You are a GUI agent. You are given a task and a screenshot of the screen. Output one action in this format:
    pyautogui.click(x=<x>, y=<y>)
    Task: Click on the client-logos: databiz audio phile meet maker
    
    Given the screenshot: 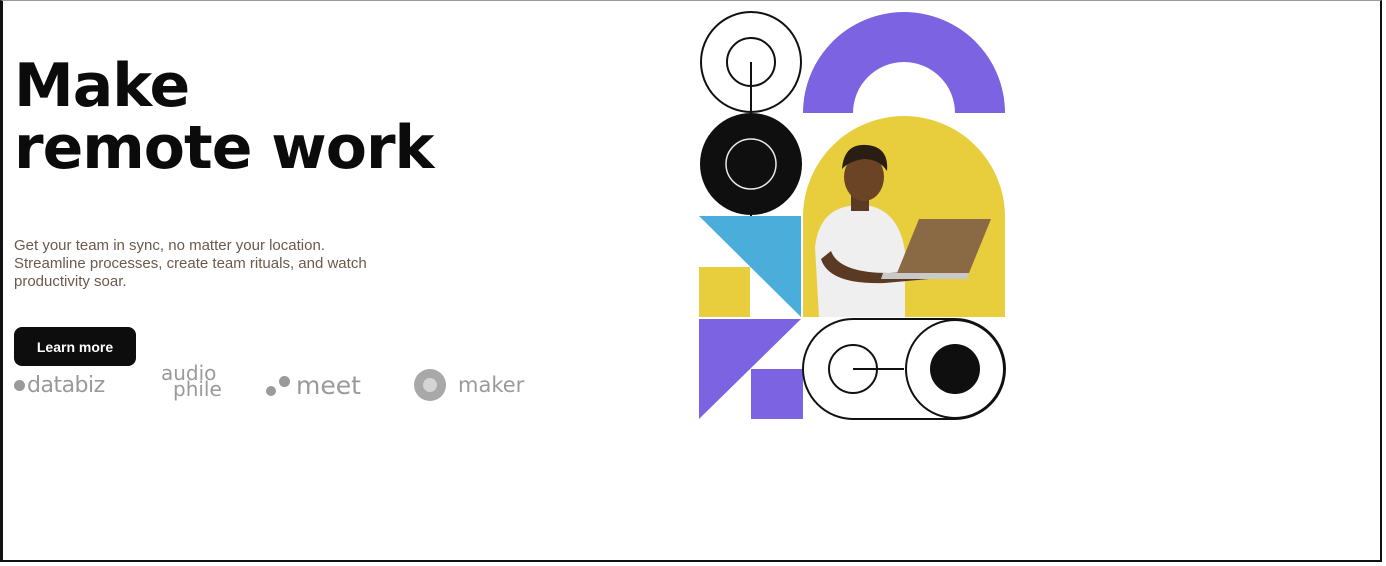 What is the action you would take?
    pyautogui.click(x=279, y=384)
    